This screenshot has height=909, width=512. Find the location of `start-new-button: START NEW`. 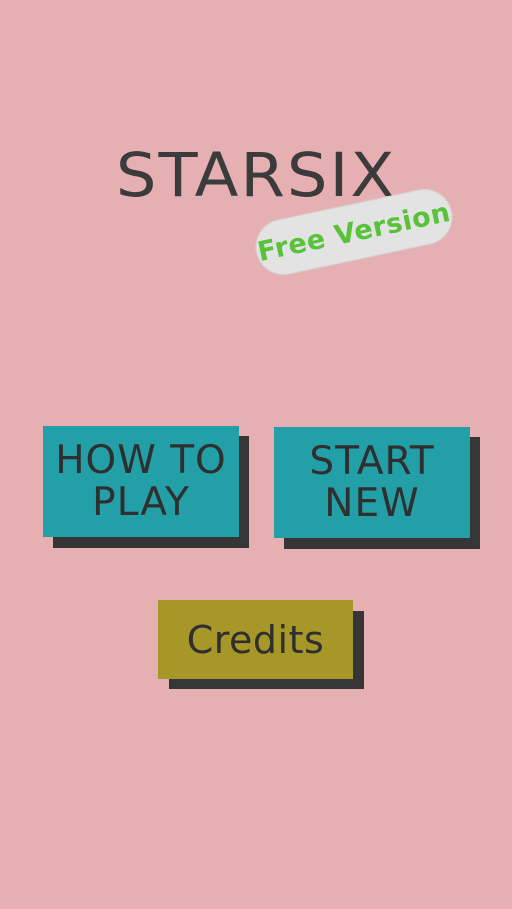

start-new-button: START NEW is located at coordinates (377, 488).